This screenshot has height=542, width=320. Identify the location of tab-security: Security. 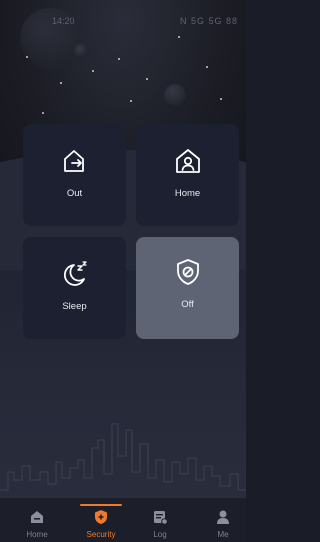
(101, 520).